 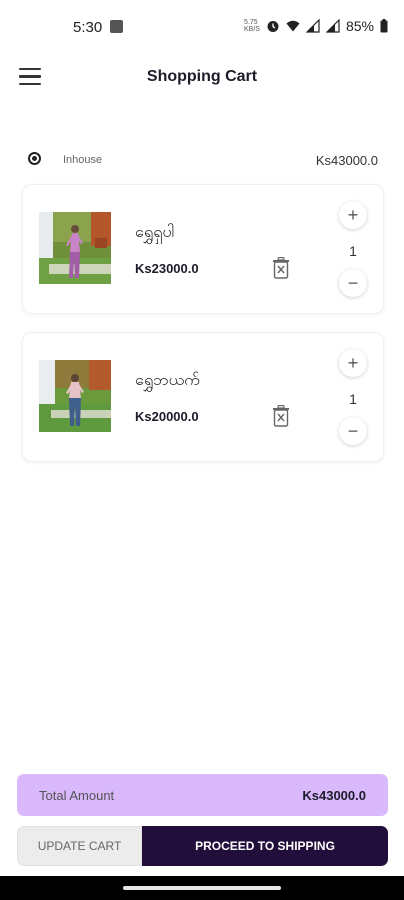 I want to click on cart-item: ရွှေဘယက် Ks20000.0 + 1 −, so click(x=203, y=397).